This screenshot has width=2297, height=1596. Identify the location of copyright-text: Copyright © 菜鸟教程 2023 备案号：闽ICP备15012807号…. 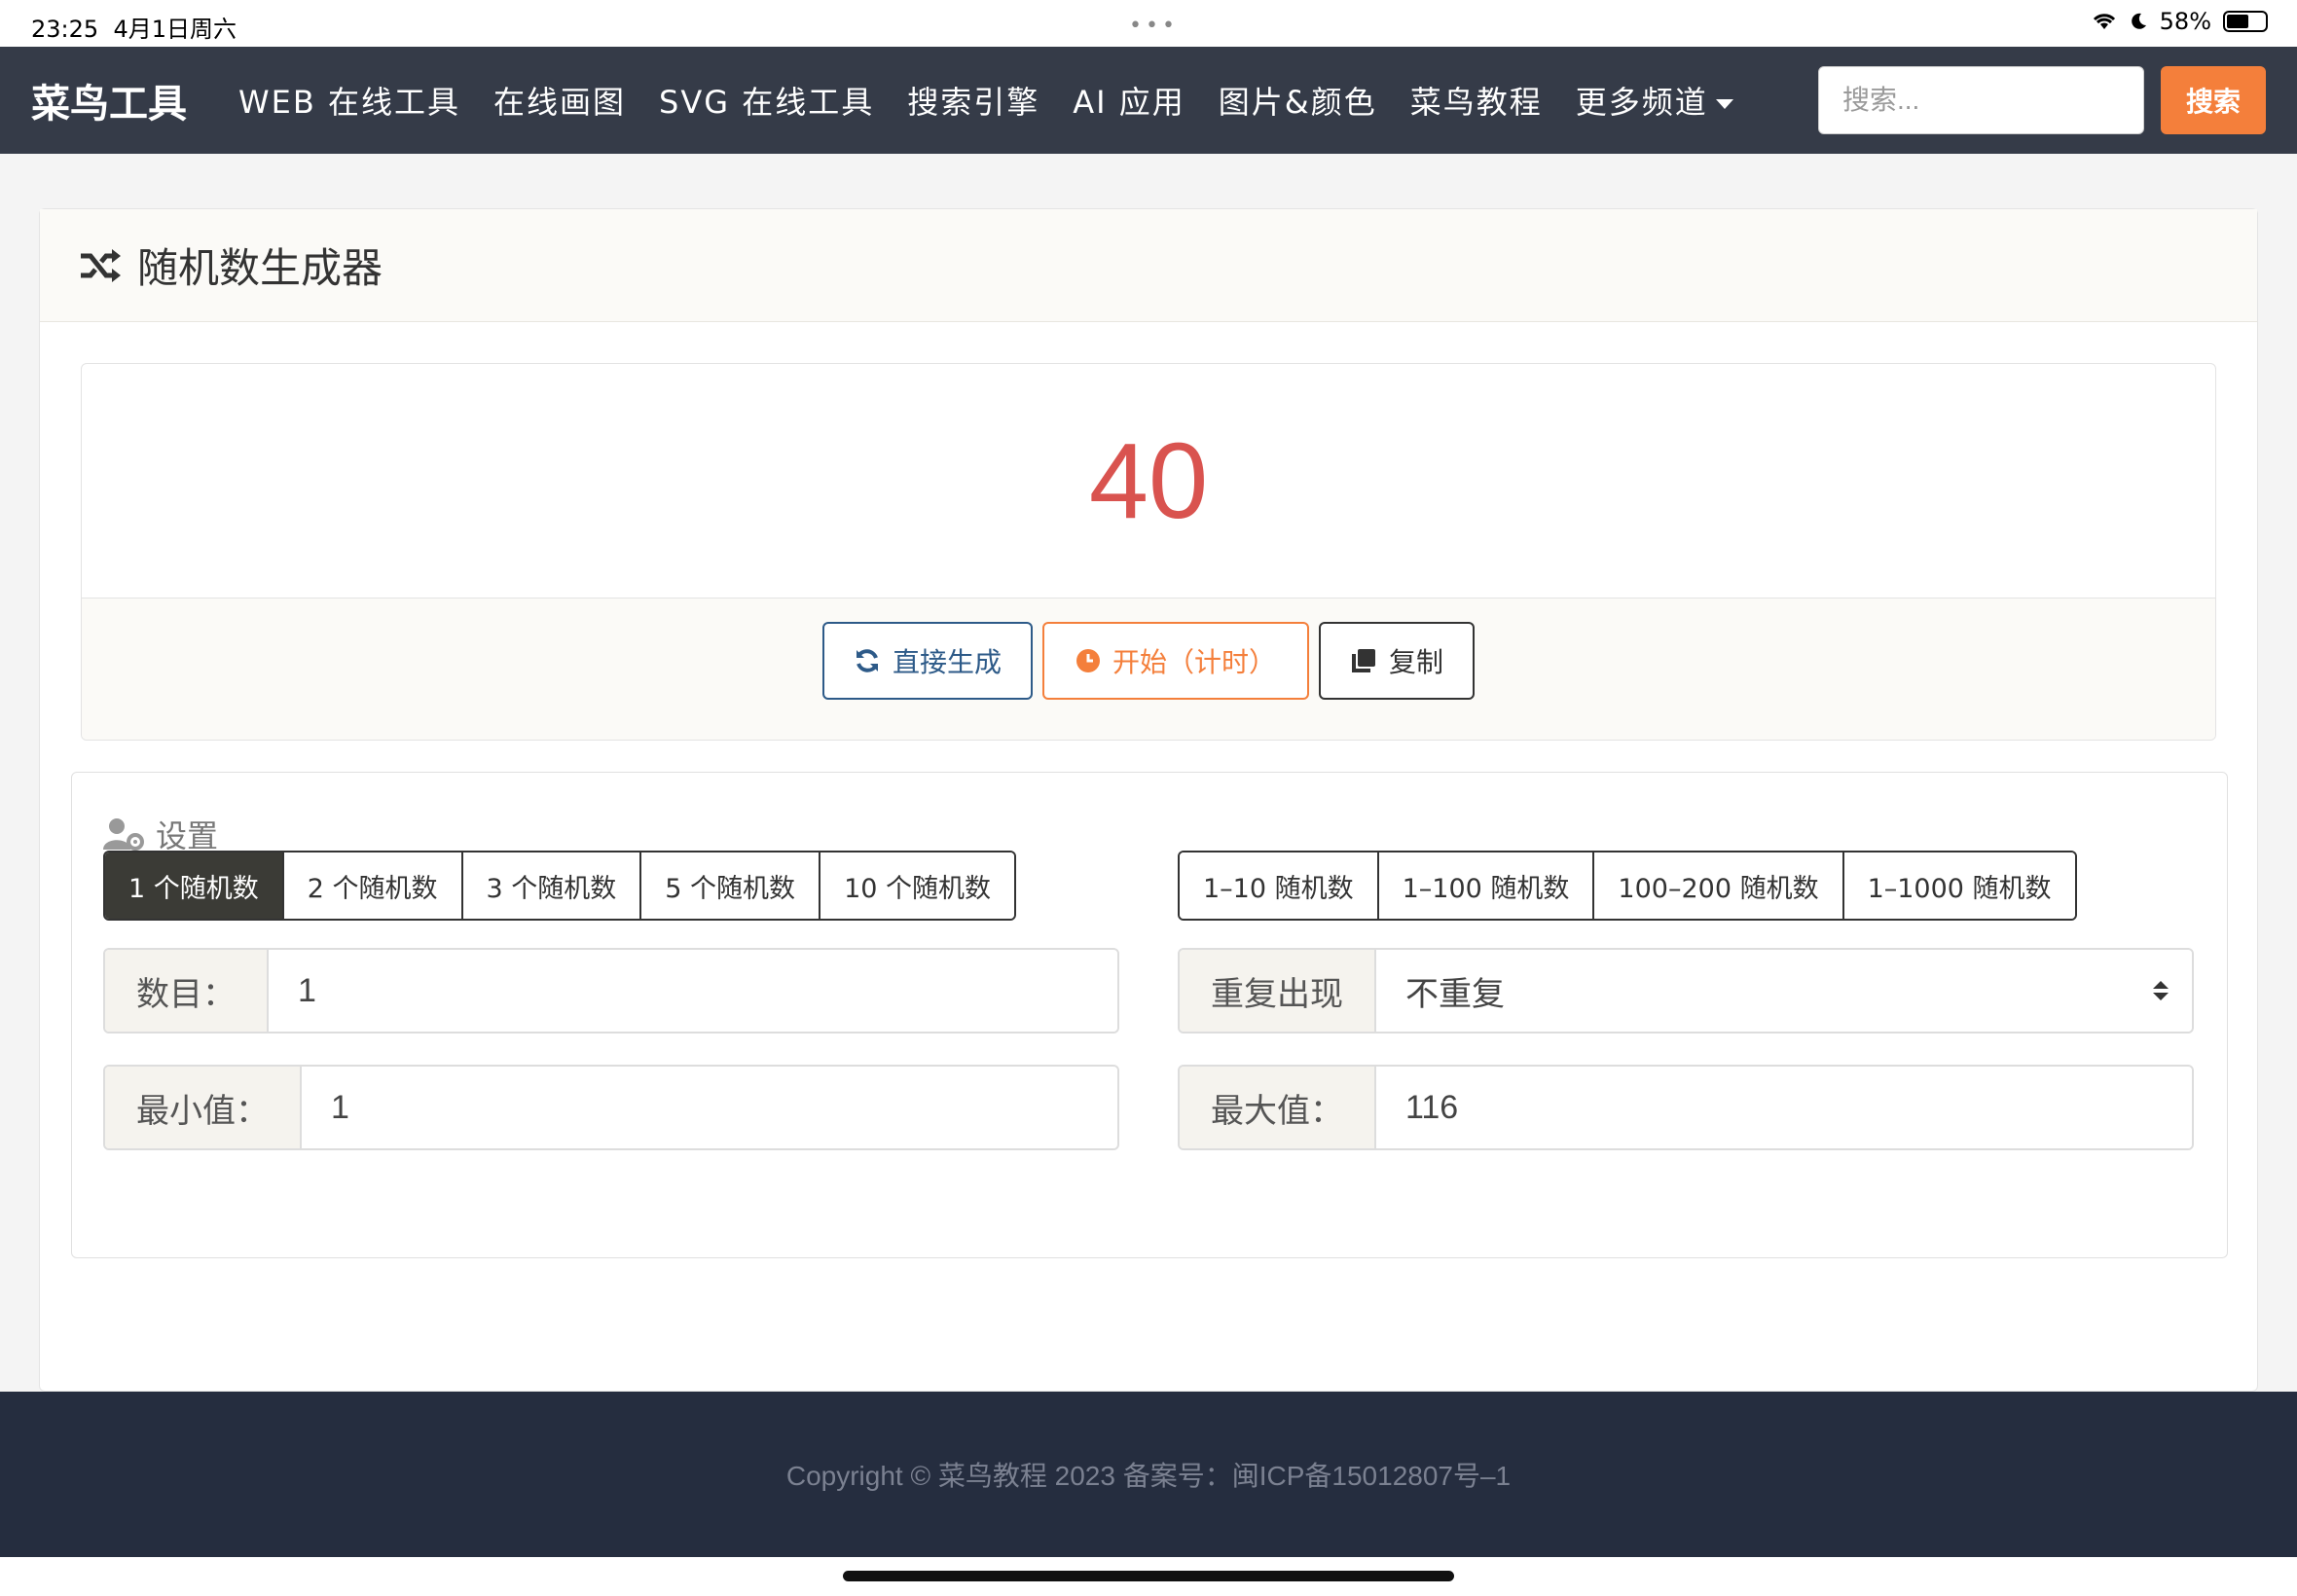
(1148, 1476).